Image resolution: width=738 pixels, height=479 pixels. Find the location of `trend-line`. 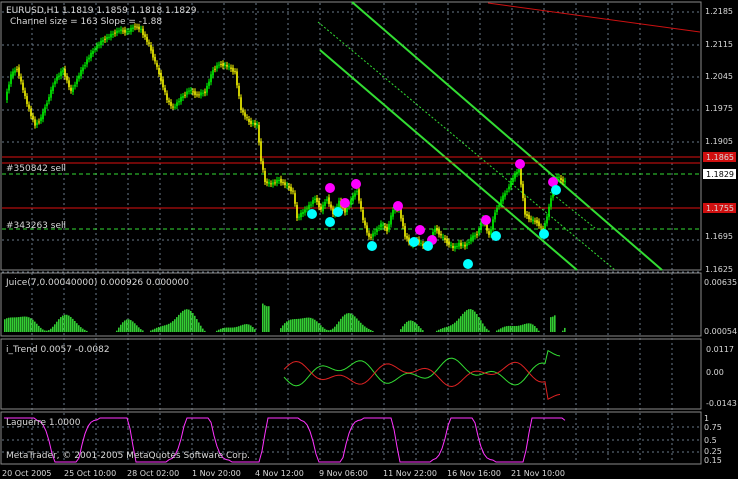

trend-line is located at coordinates (594, 17).